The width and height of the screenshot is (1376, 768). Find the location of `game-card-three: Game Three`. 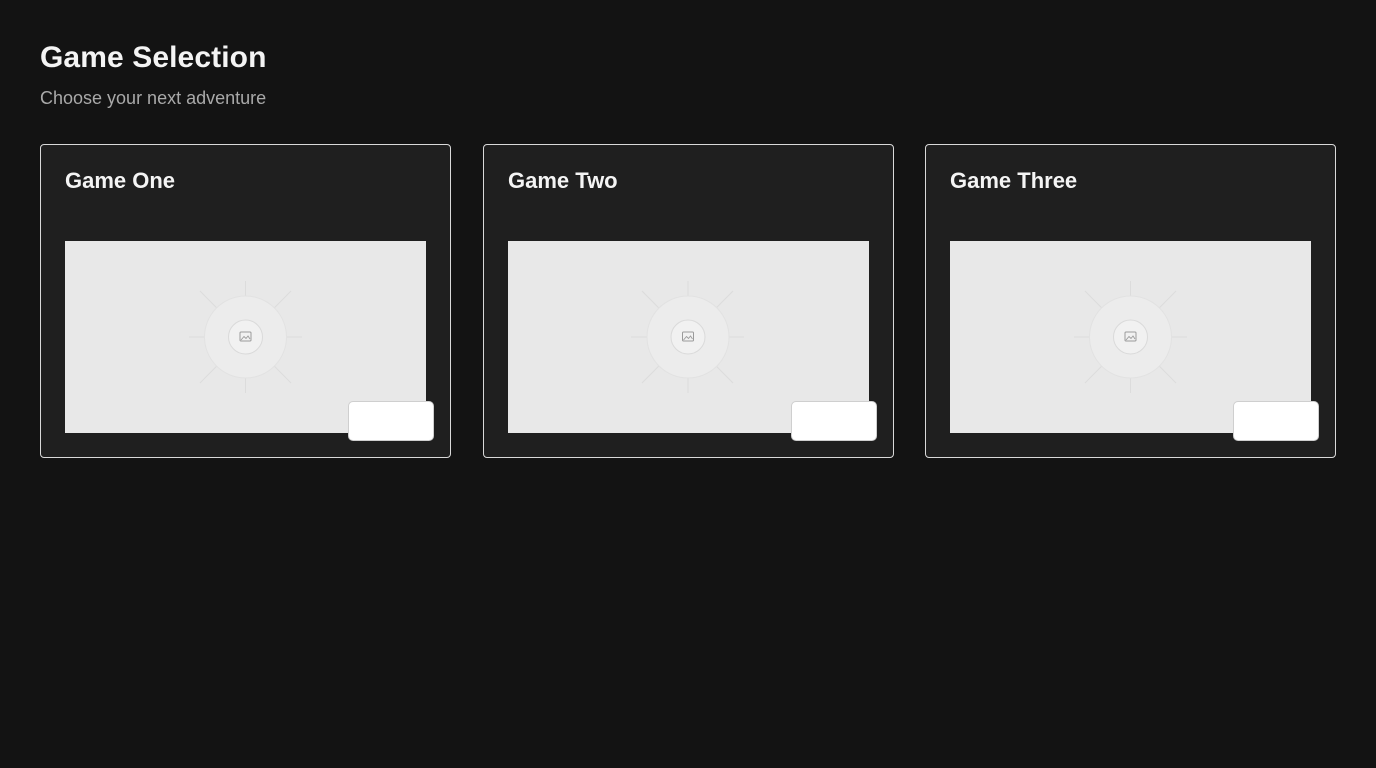

game-card-three: Game Three is located at coordinates (1130, 301).